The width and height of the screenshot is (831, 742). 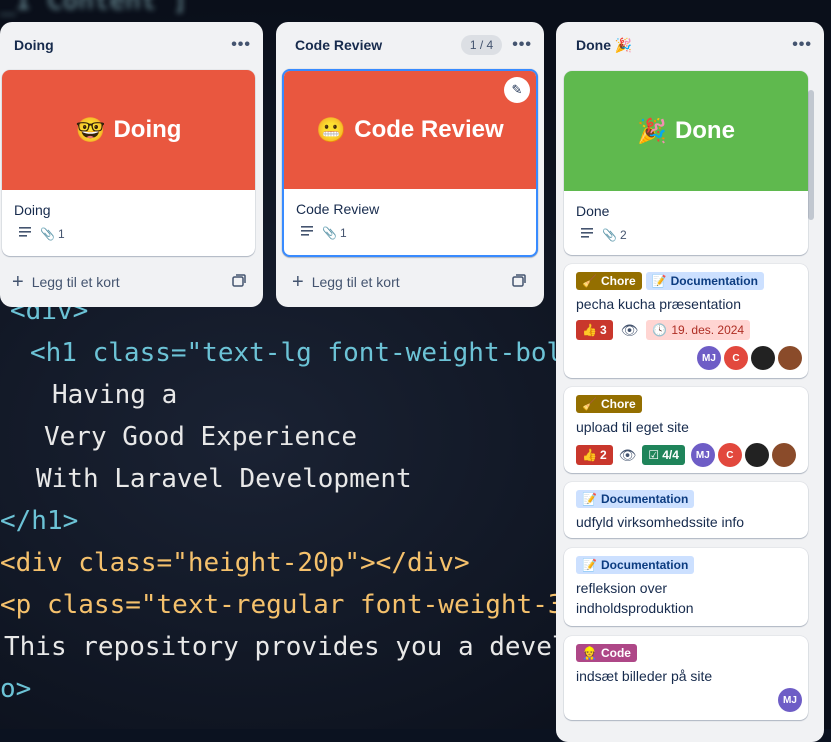 I want to click on wip-limit-badge: 1 / 4, so click(x=481, y=45).